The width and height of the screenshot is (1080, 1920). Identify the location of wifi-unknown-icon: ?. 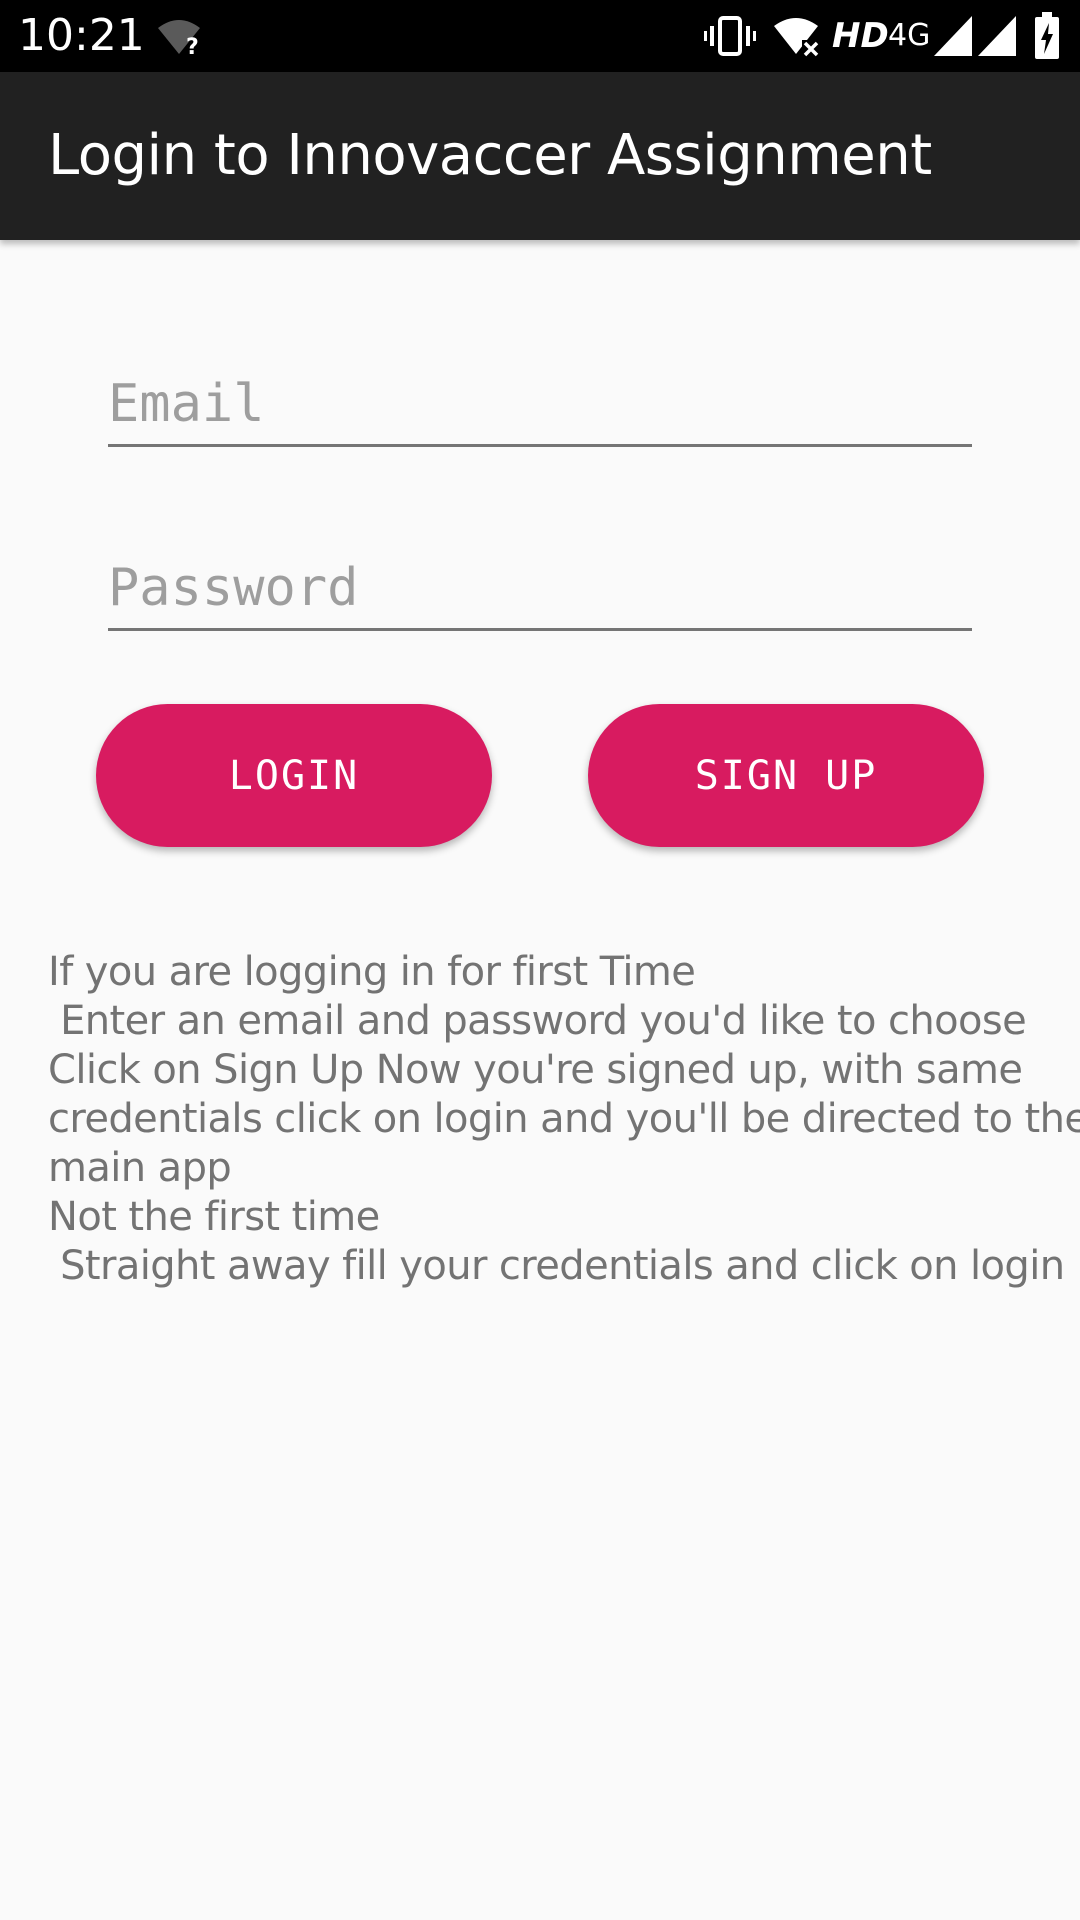
(179, 38).